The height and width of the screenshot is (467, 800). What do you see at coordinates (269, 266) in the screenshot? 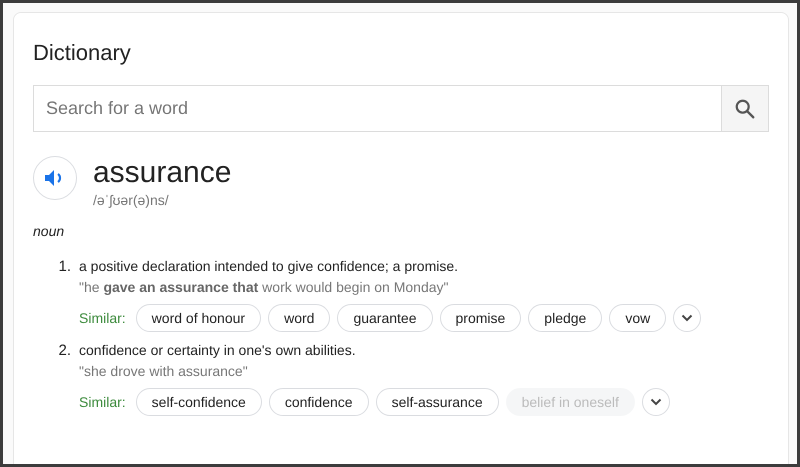
I see `definition: a positive declaration intended to give confidence; a promise.` at bounding box center [269, 266].